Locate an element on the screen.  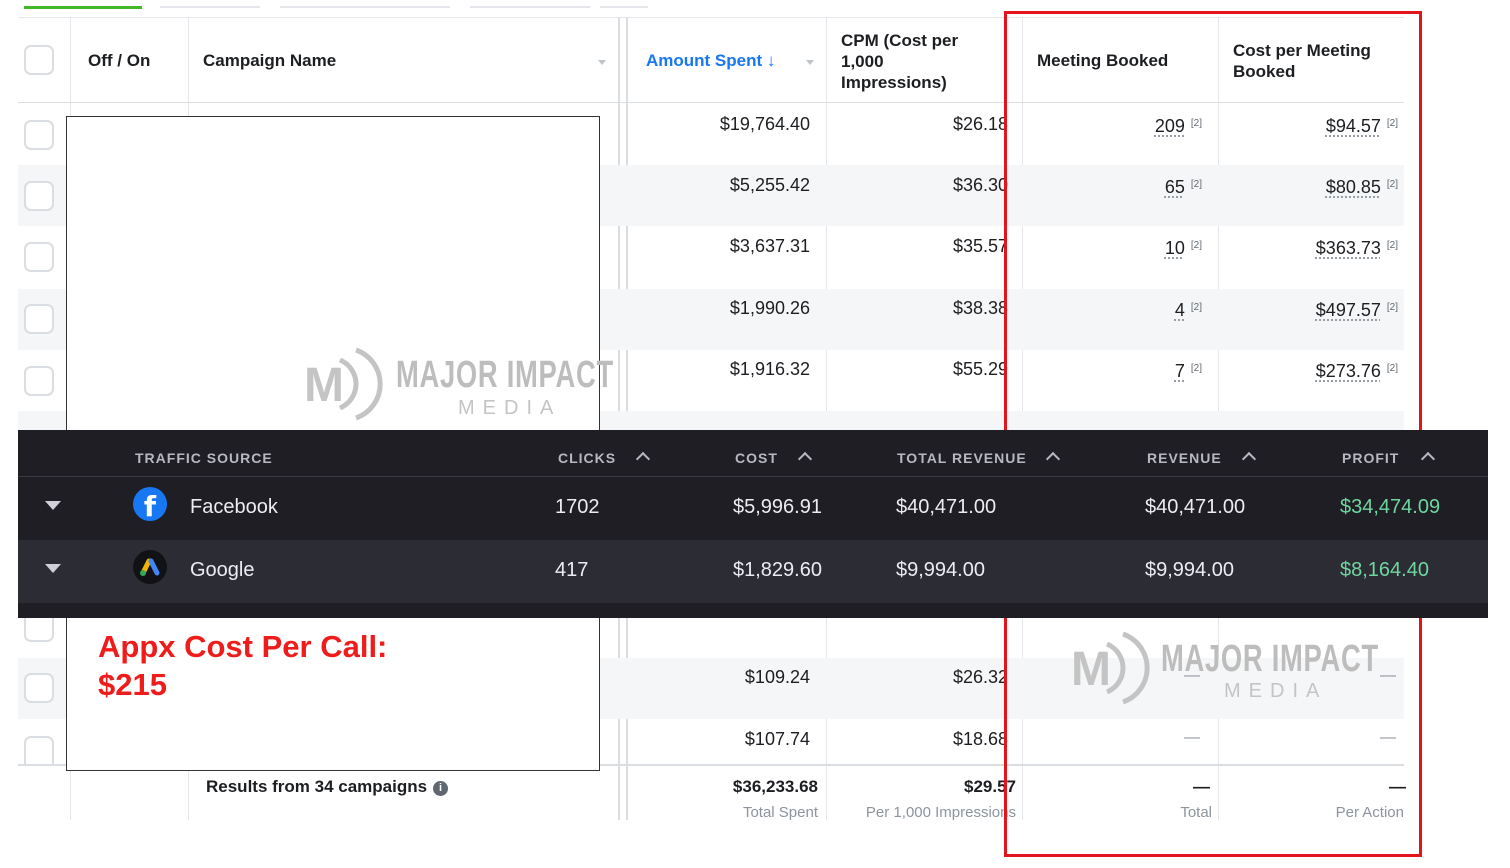
facebook-icon: f is located at coordinates (150, 504).